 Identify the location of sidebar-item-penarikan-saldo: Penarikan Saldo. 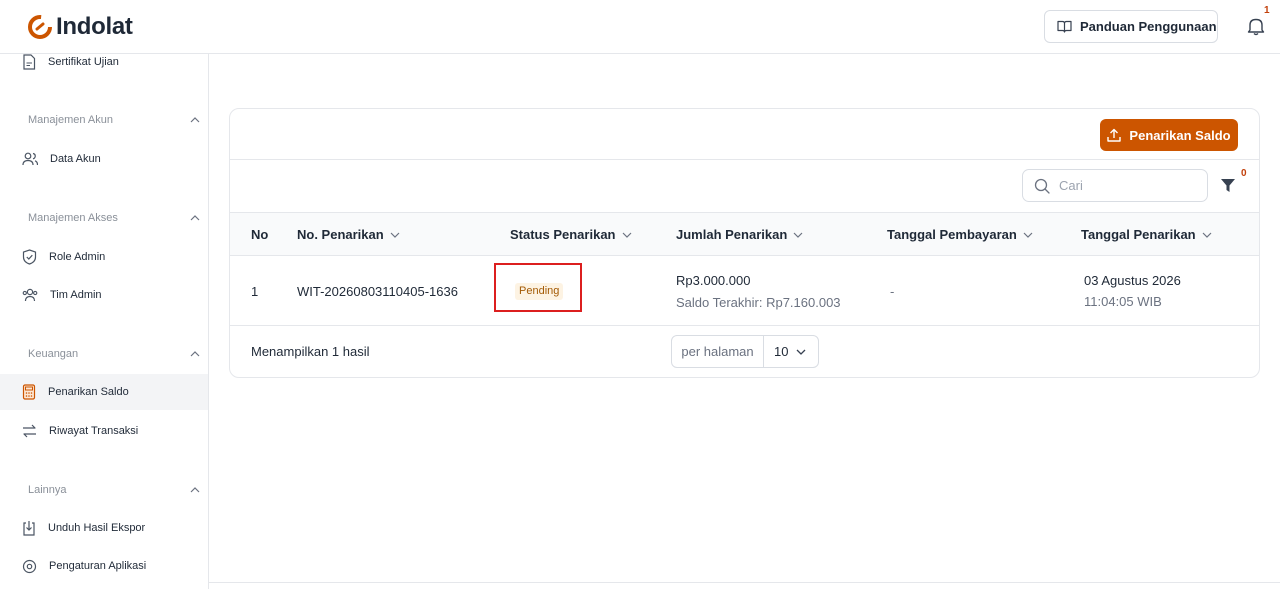
(104, 392).